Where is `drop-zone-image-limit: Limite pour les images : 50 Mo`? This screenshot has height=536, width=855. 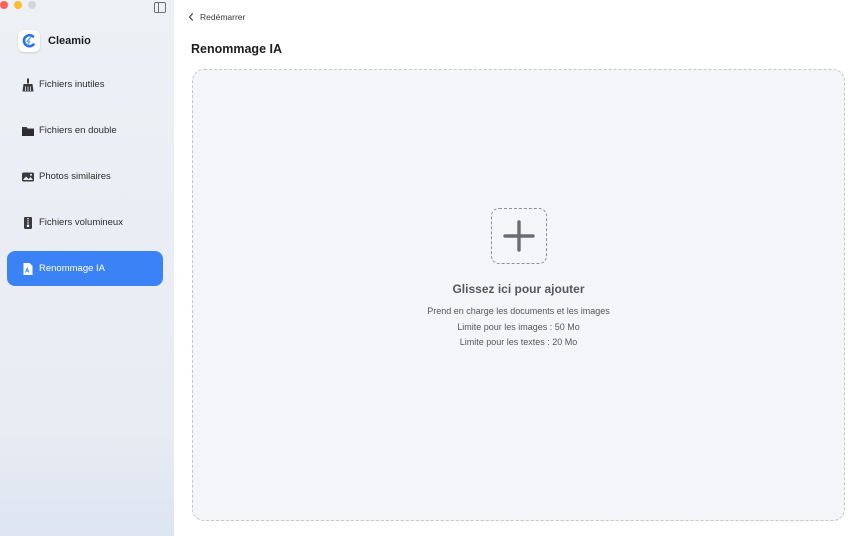
drop-zone-image-limit: Limite pour les images : 50 Mo is located at coordinates (518, 326).